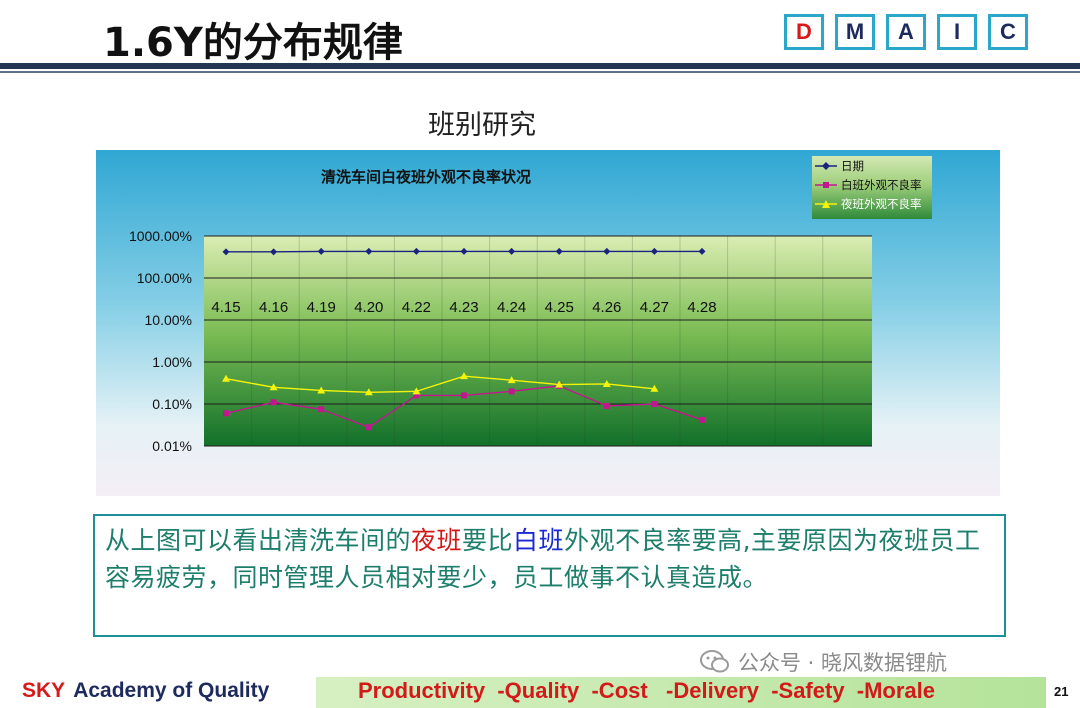 This screenshot has width=1080, height=708. What do you see at coordinates (273, 307) in the screenshot?
I see `x-tick-label: 4.16` at bounding box center [273, 307].